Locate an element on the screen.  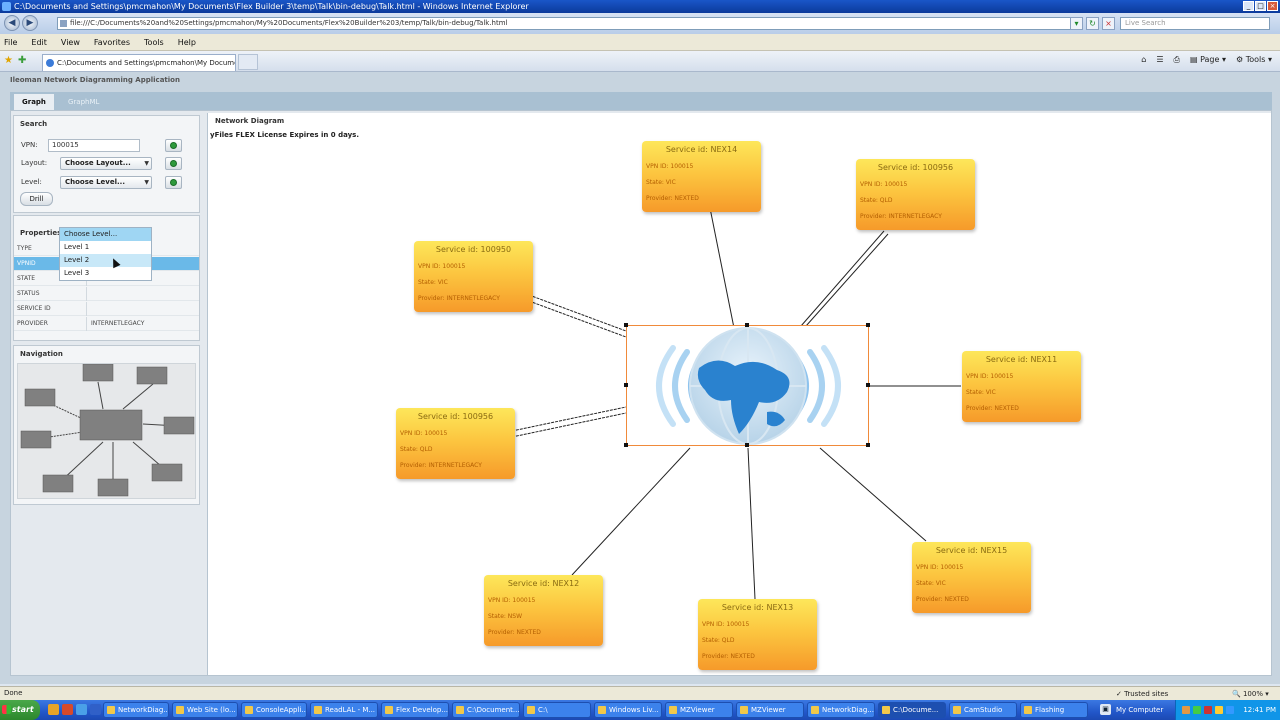
close-button: × is located at coordinates (1272, 6).